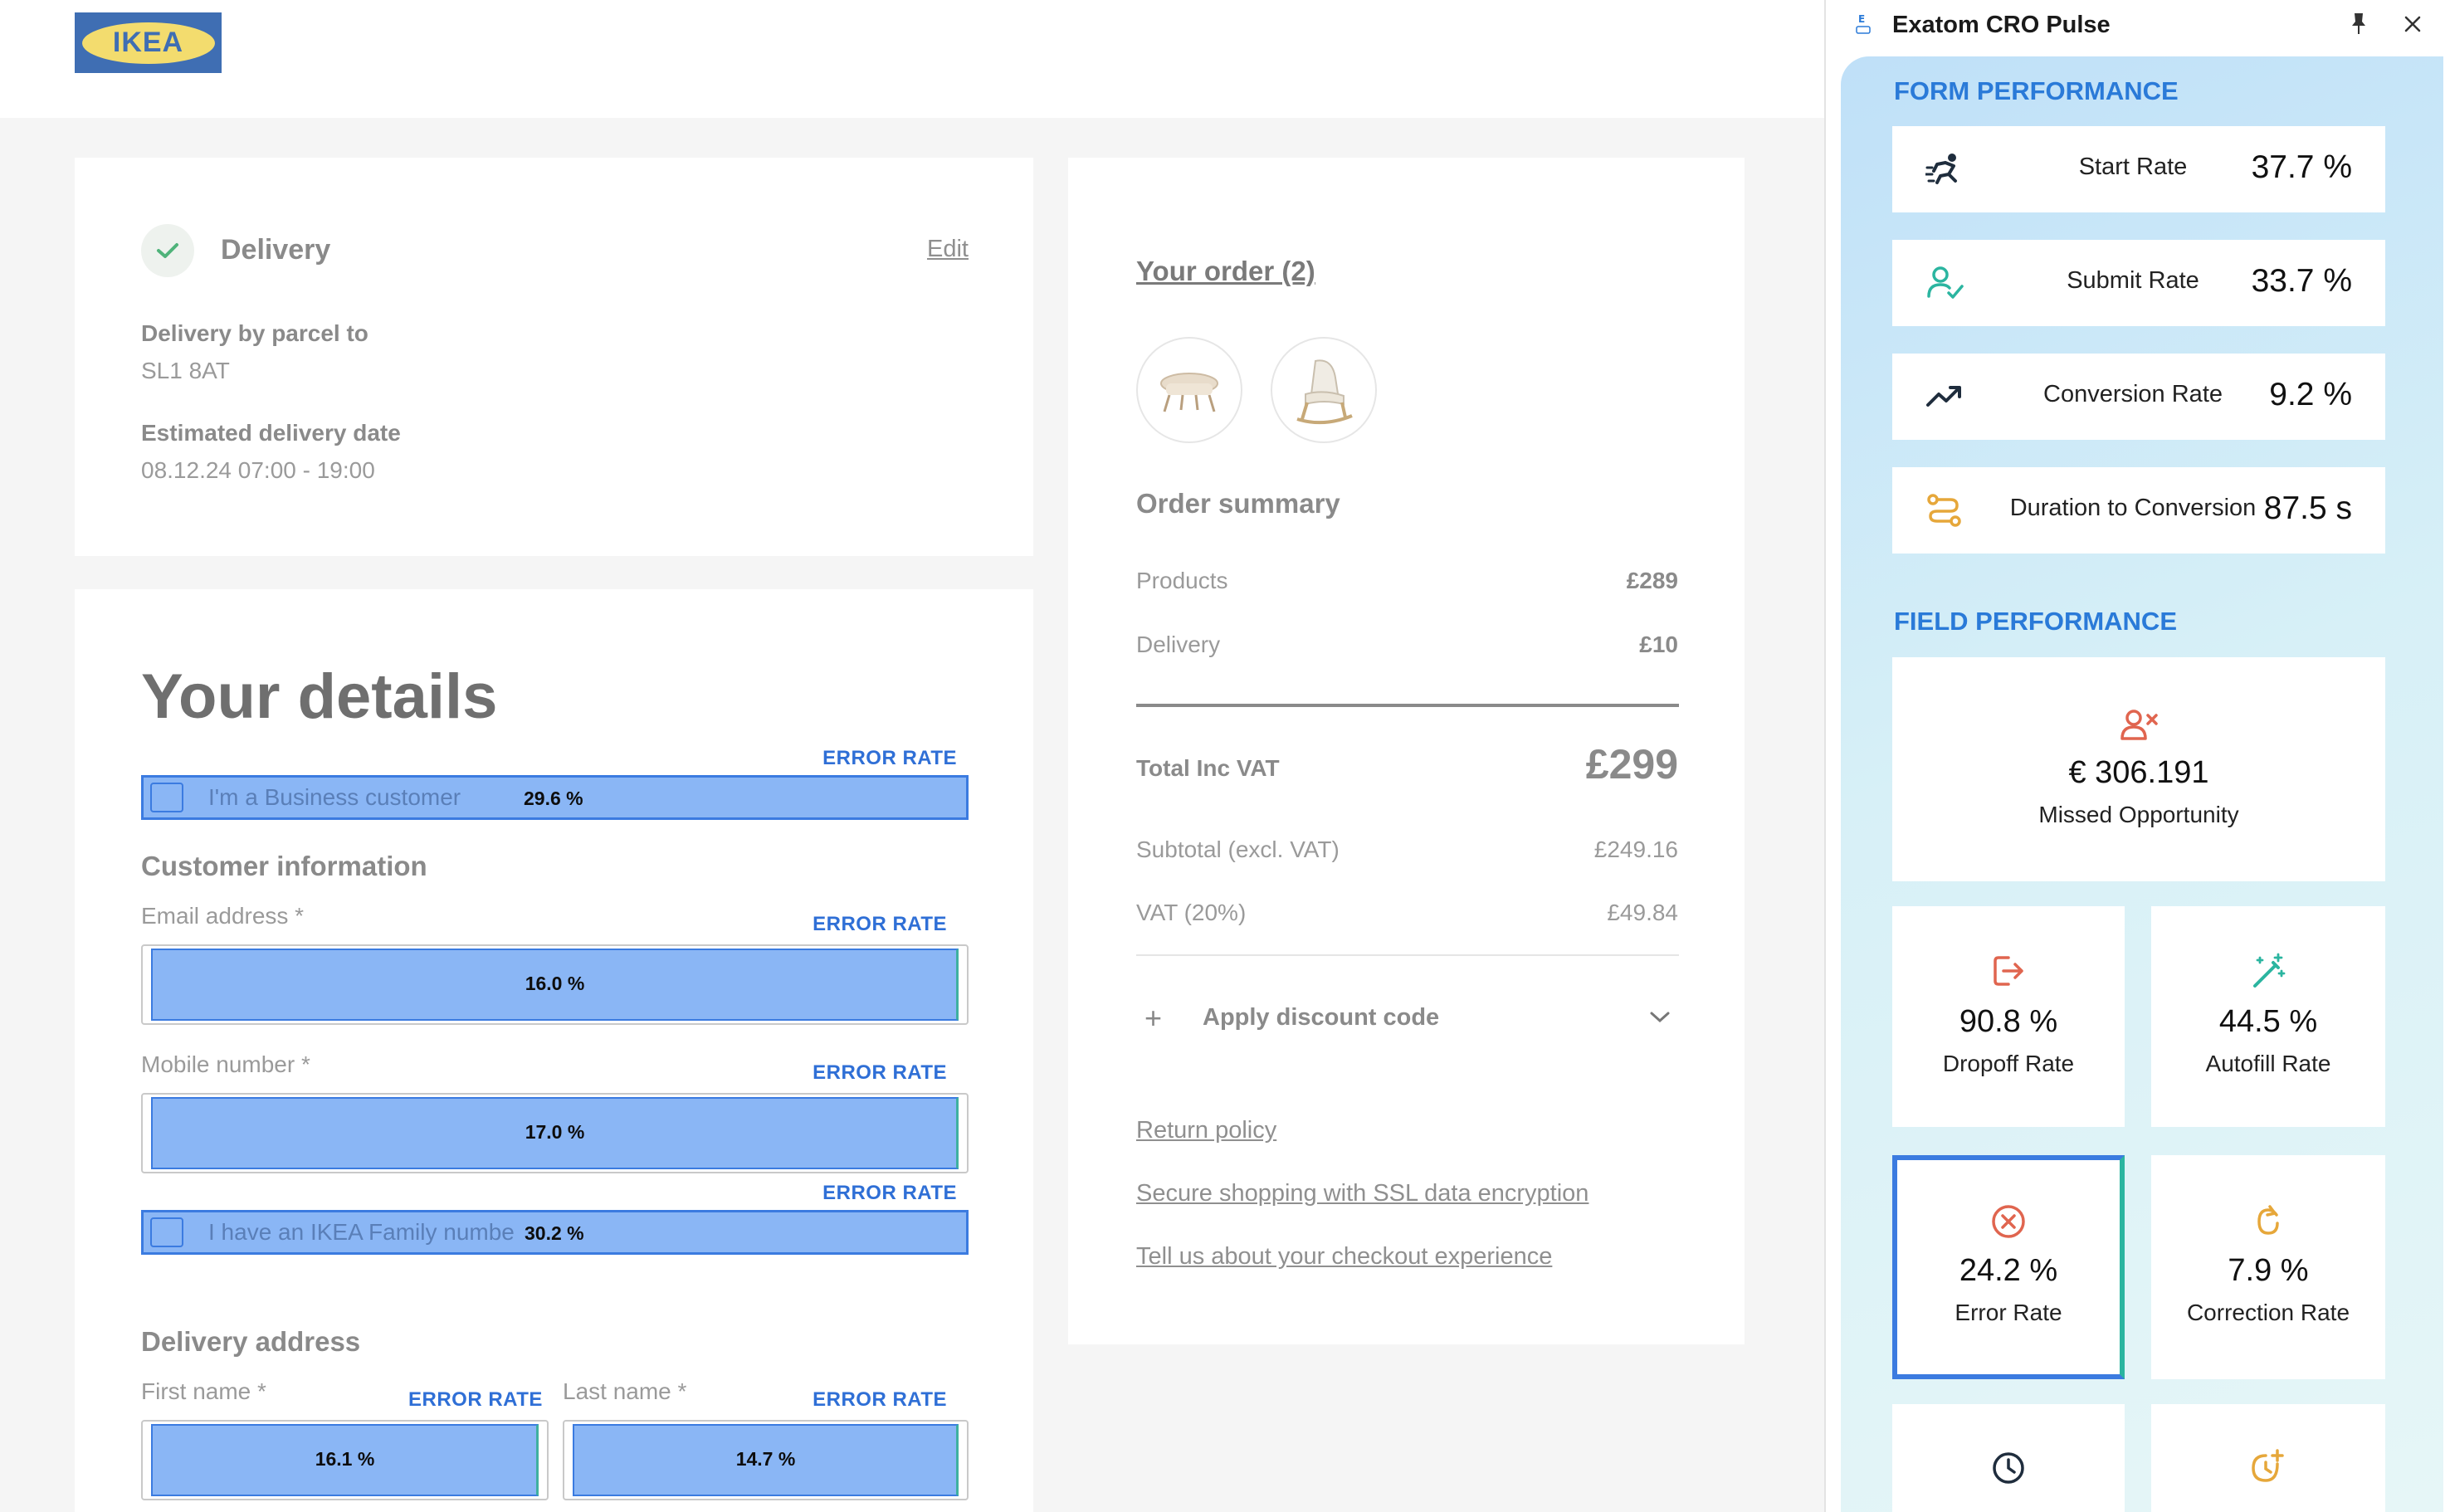 The height and width of the screenshot is (1512, 2445). What do you see at coordinates (2359, 24) in the screenshot?
I see `pin-icon` at bounding box center [2359, 24].